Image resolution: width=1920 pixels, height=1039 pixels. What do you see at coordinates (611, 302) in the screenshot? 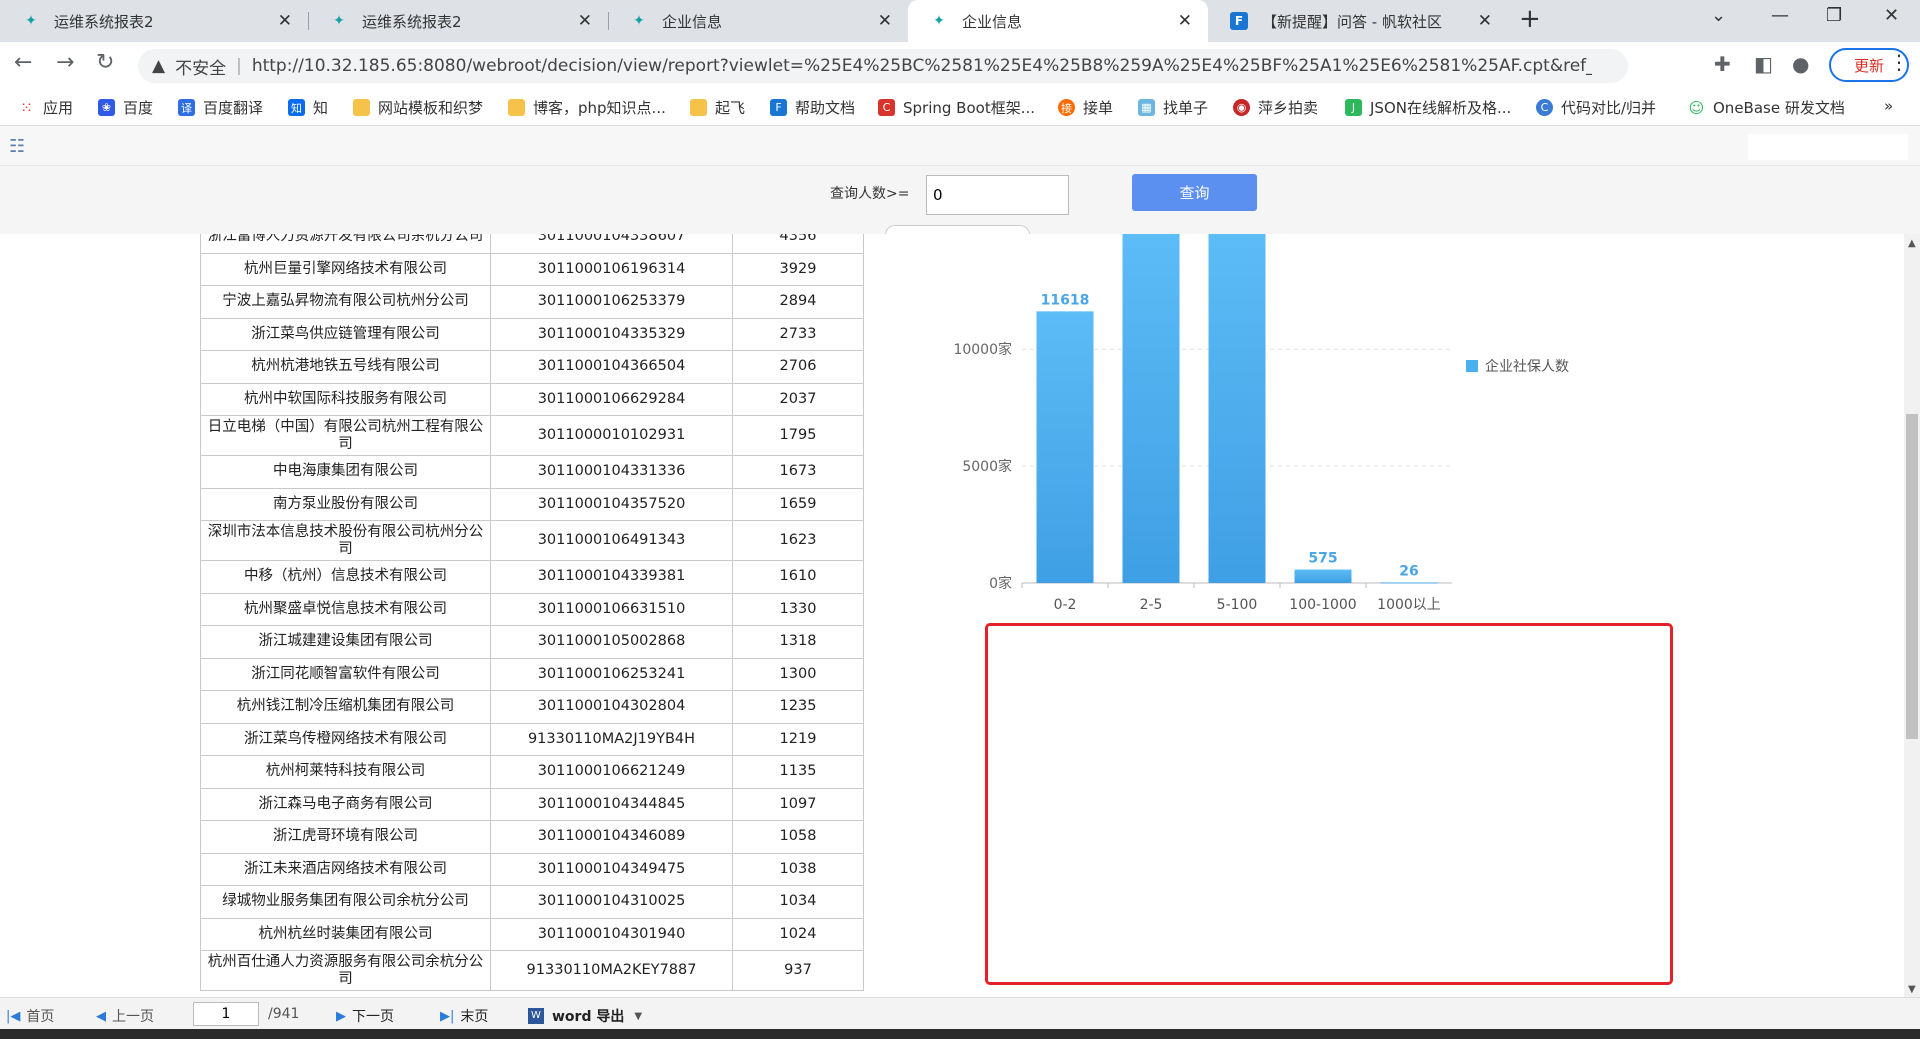
I see `company-code-cell: 3011000106253379` at bounding box center [611, 302].